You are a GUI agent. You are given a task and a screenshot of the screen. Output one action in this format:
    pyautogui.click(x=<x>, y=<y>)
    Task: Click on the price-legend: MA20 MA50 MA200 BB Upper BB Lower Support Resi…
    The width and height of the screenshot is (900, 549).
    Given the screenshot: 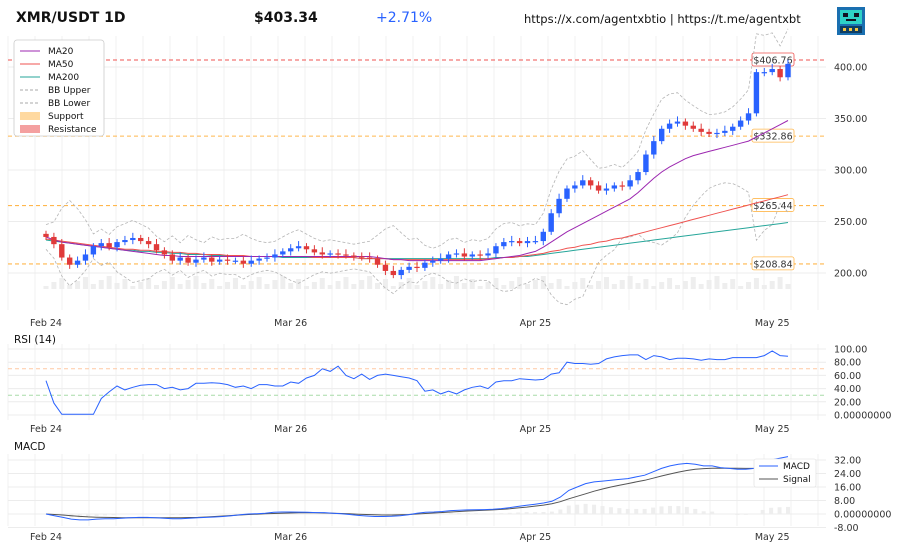 What is the action you would take?
    pyautogui.click(x=59, y=88)
    